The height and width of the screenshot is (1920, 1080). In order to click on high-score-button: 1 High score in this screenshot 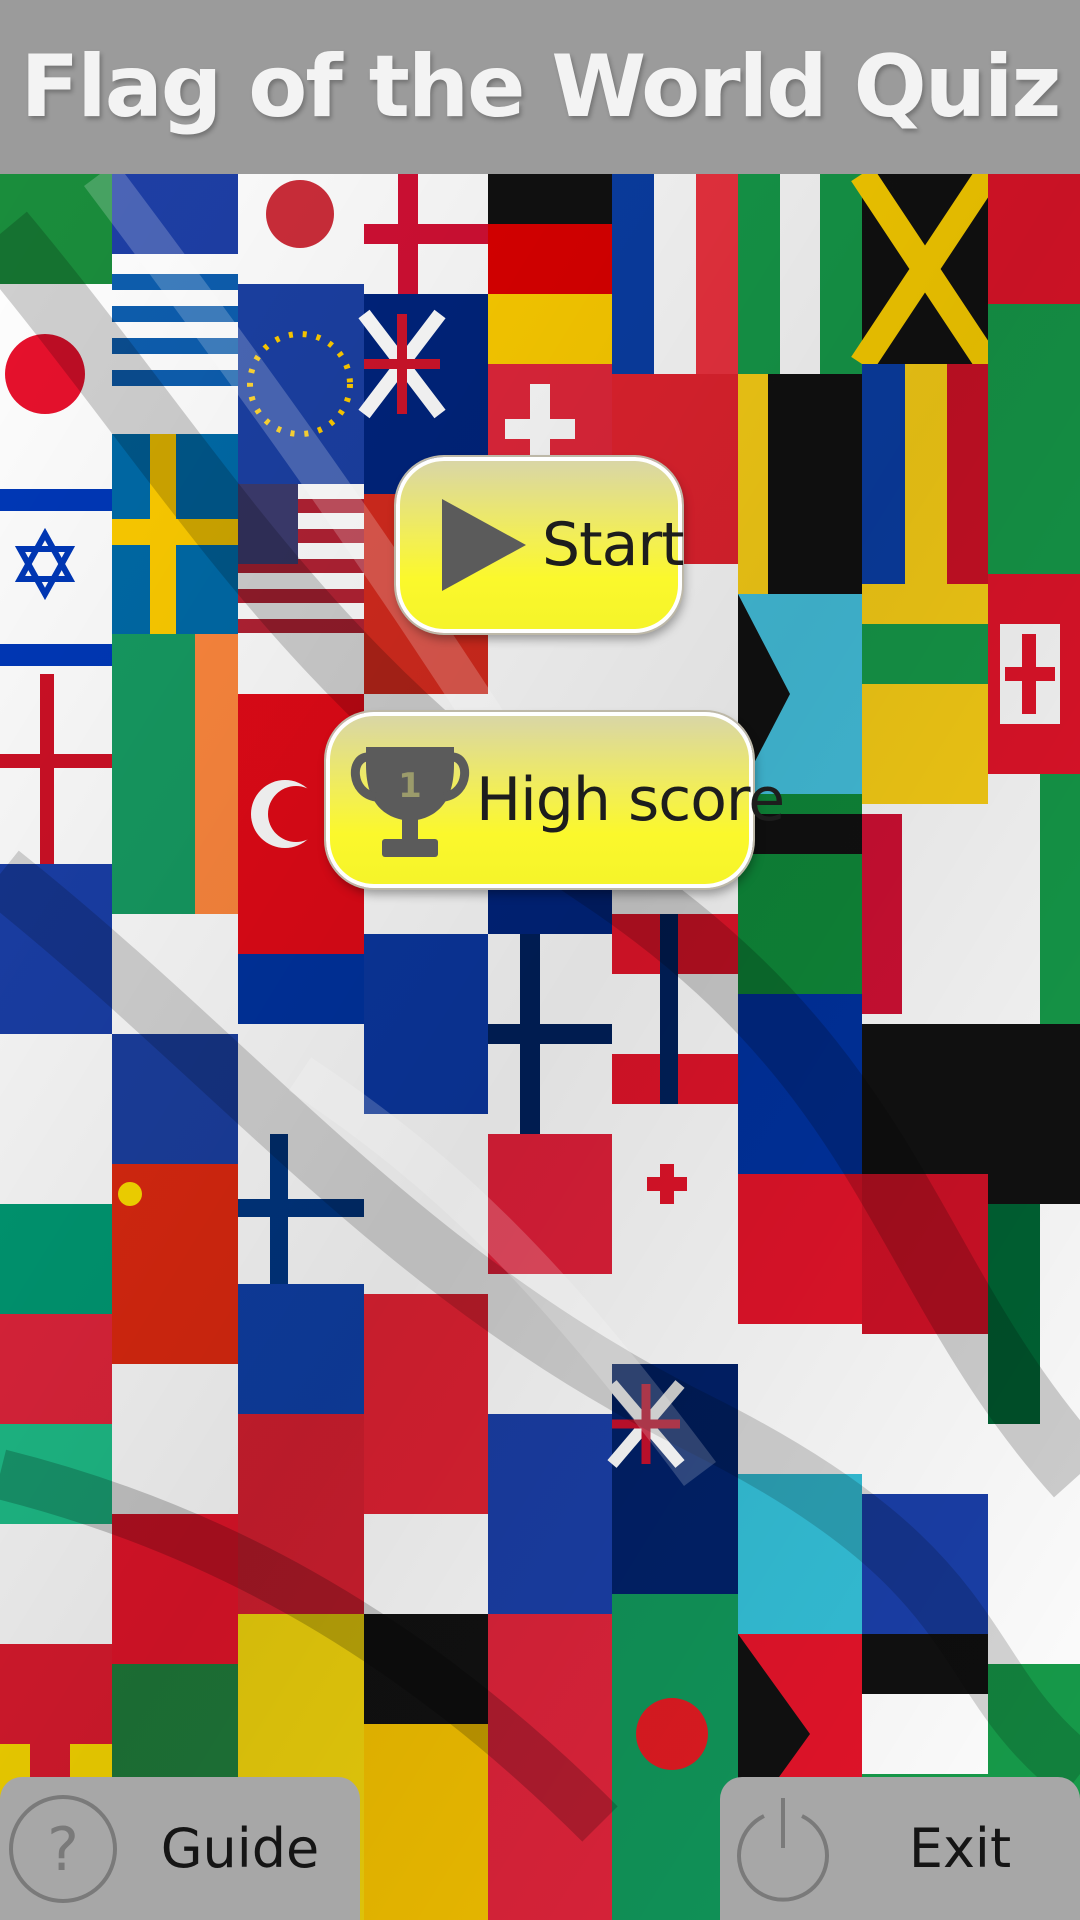, I will do `click(555, 800)`.